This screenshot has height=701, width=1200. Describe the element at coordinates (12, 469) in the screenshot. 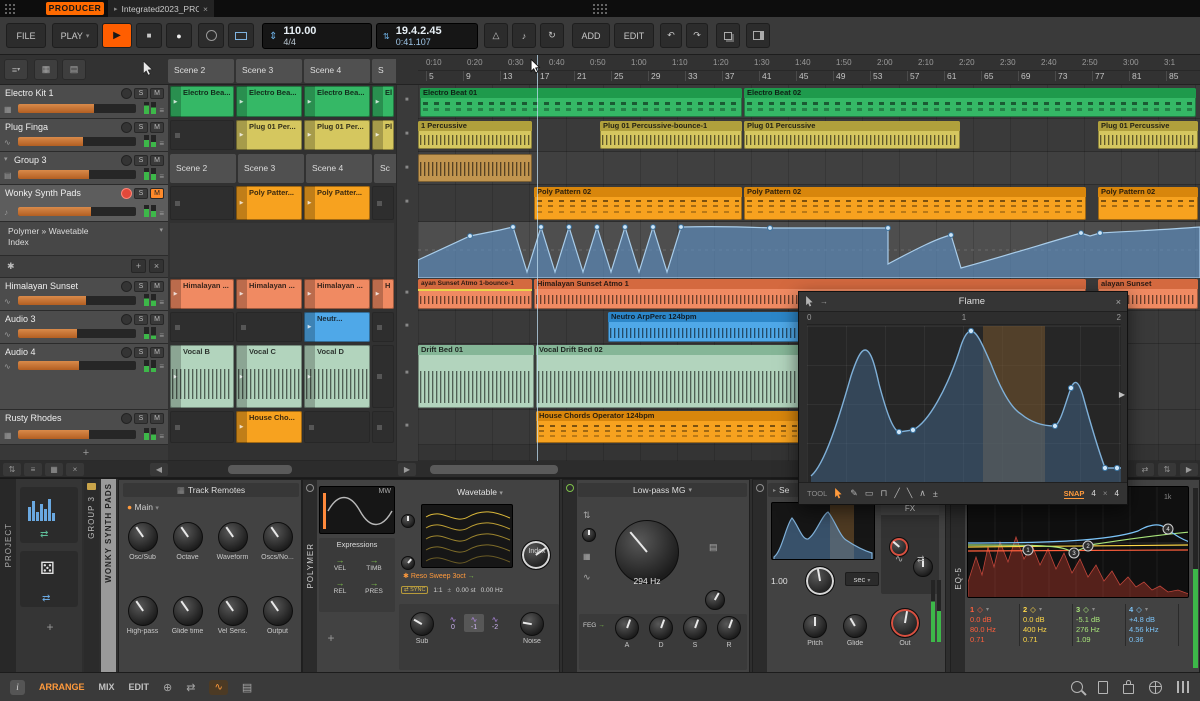

I see `double-lane-icon: ⇅` at that location.